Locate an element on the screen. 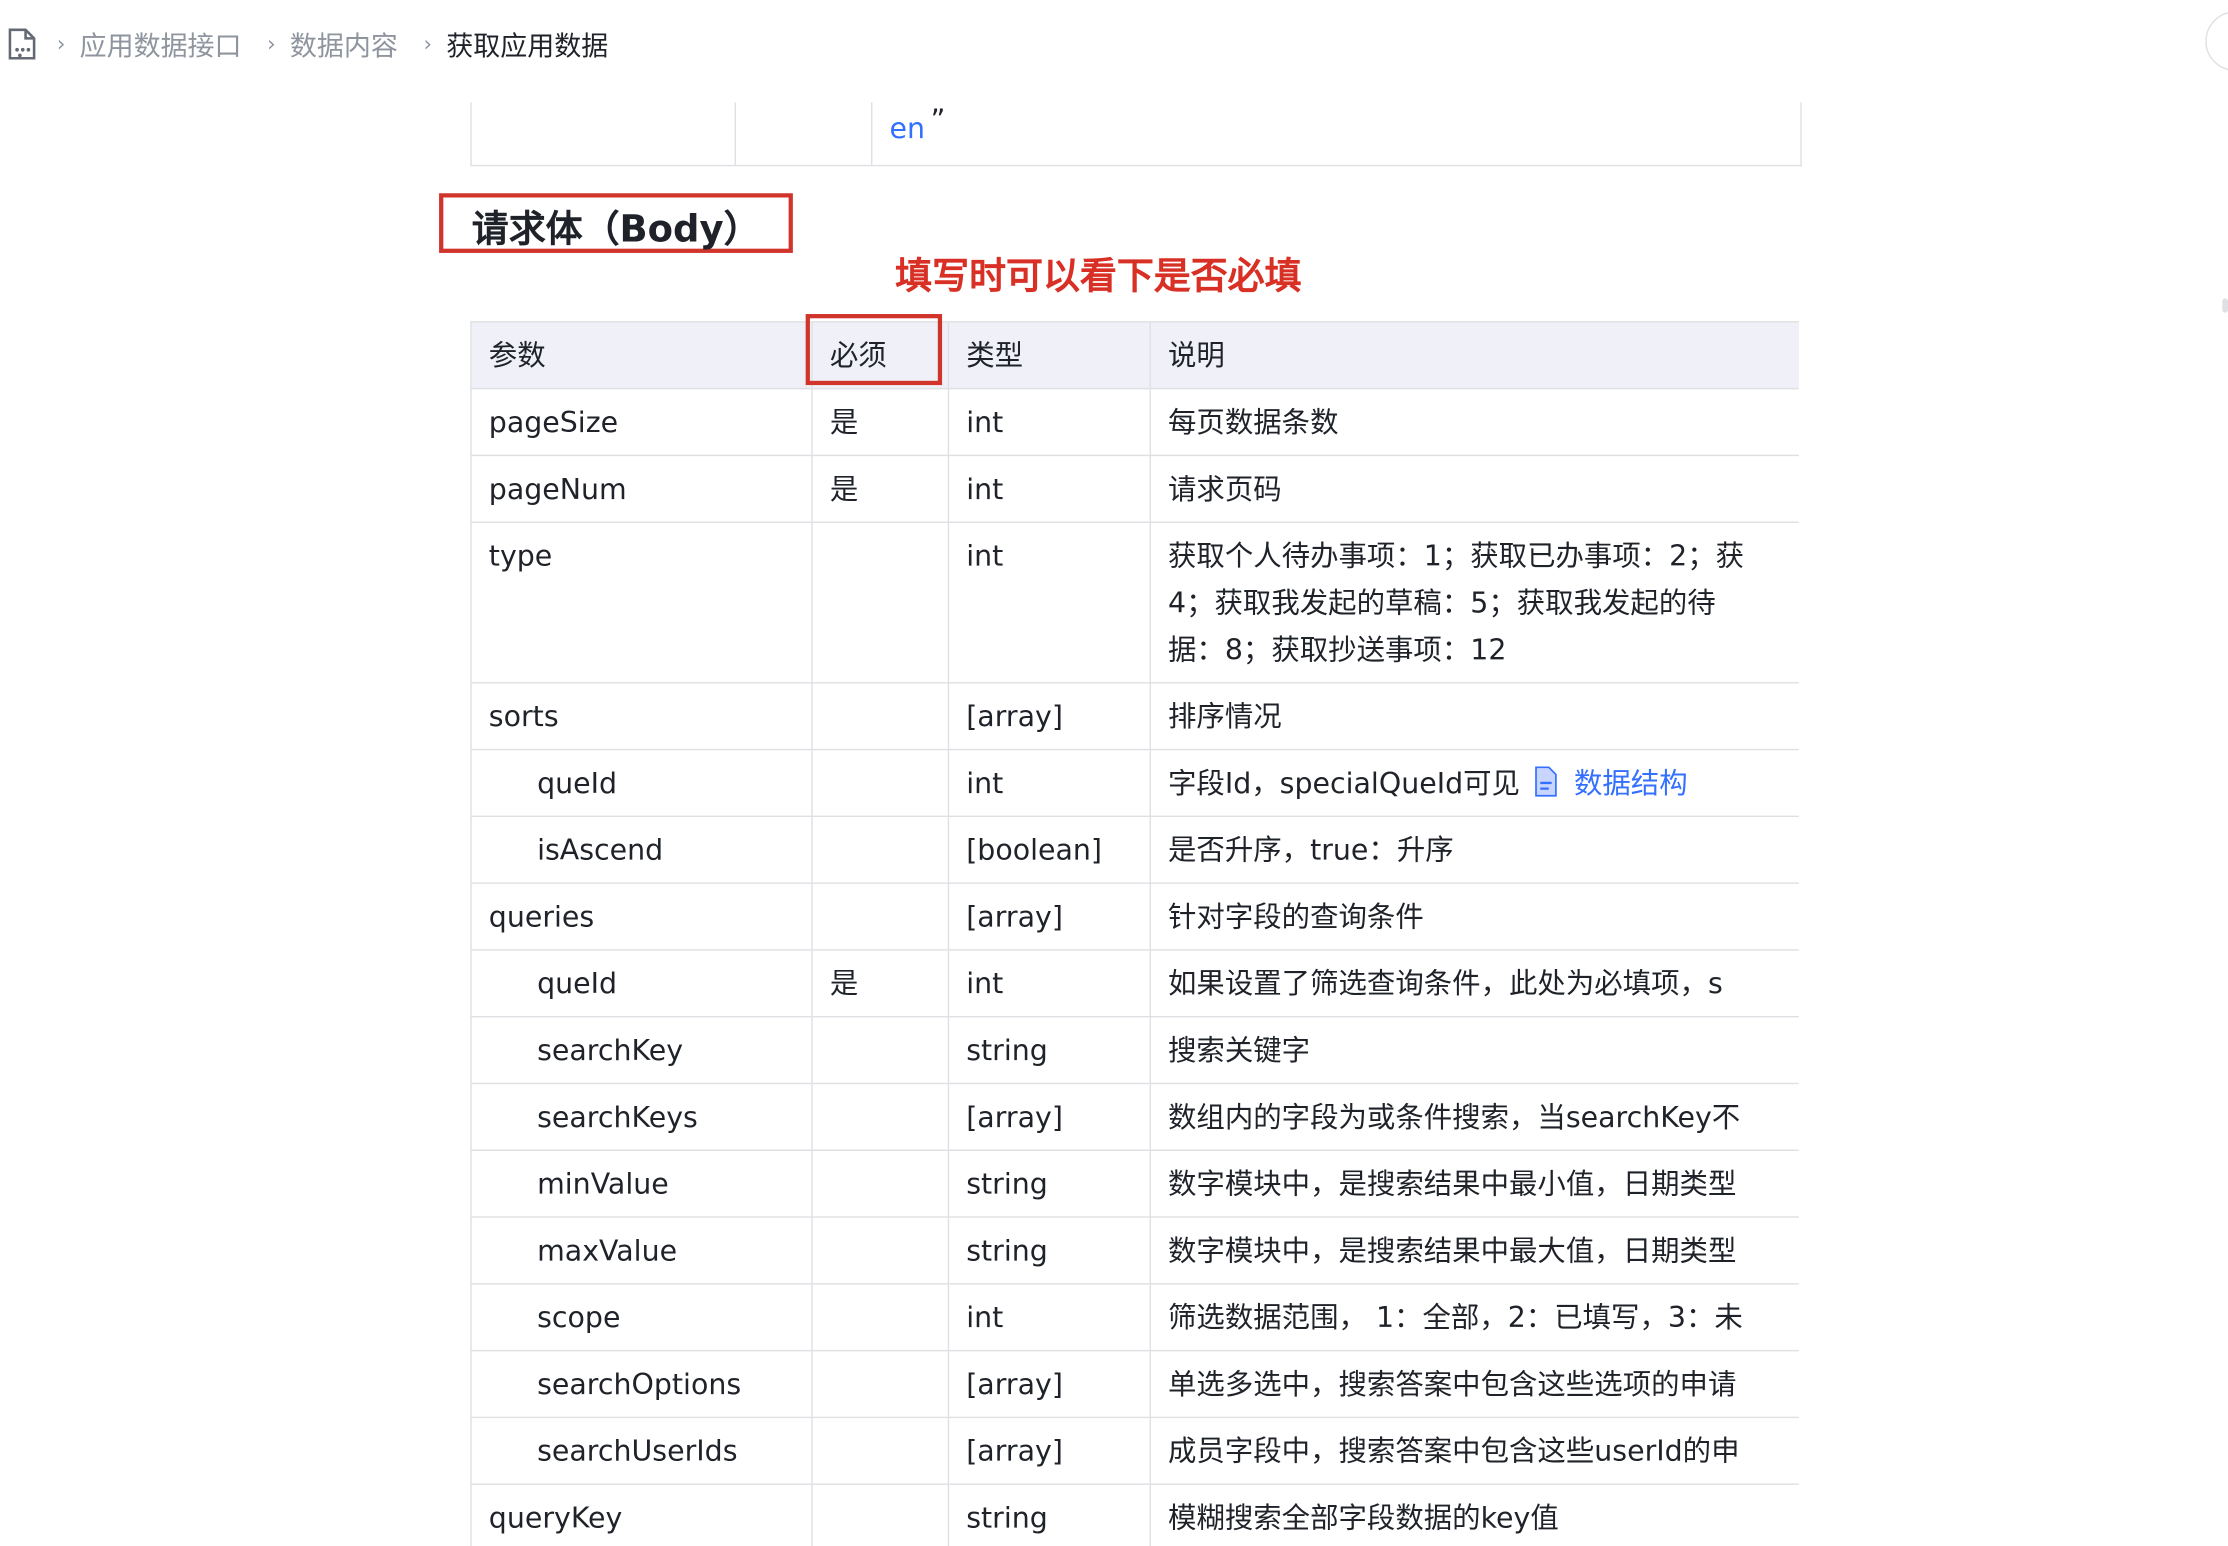 The image size is (2228, 1546). desc-cell: 每页数据条数 is located at coordinates (1474, 422).